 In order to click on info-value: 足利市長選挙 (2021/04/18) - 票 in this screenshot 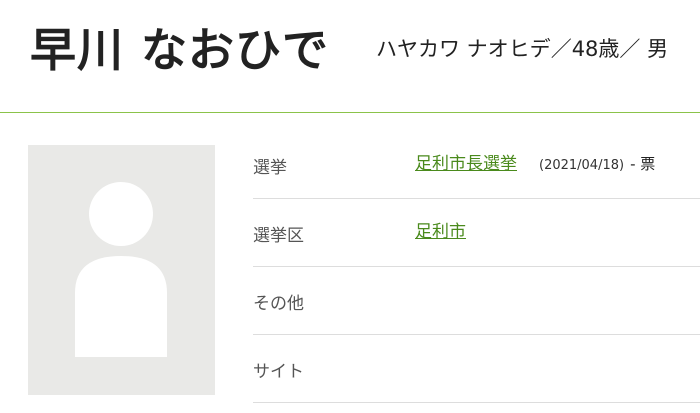, I will do `click(535, 165)`.